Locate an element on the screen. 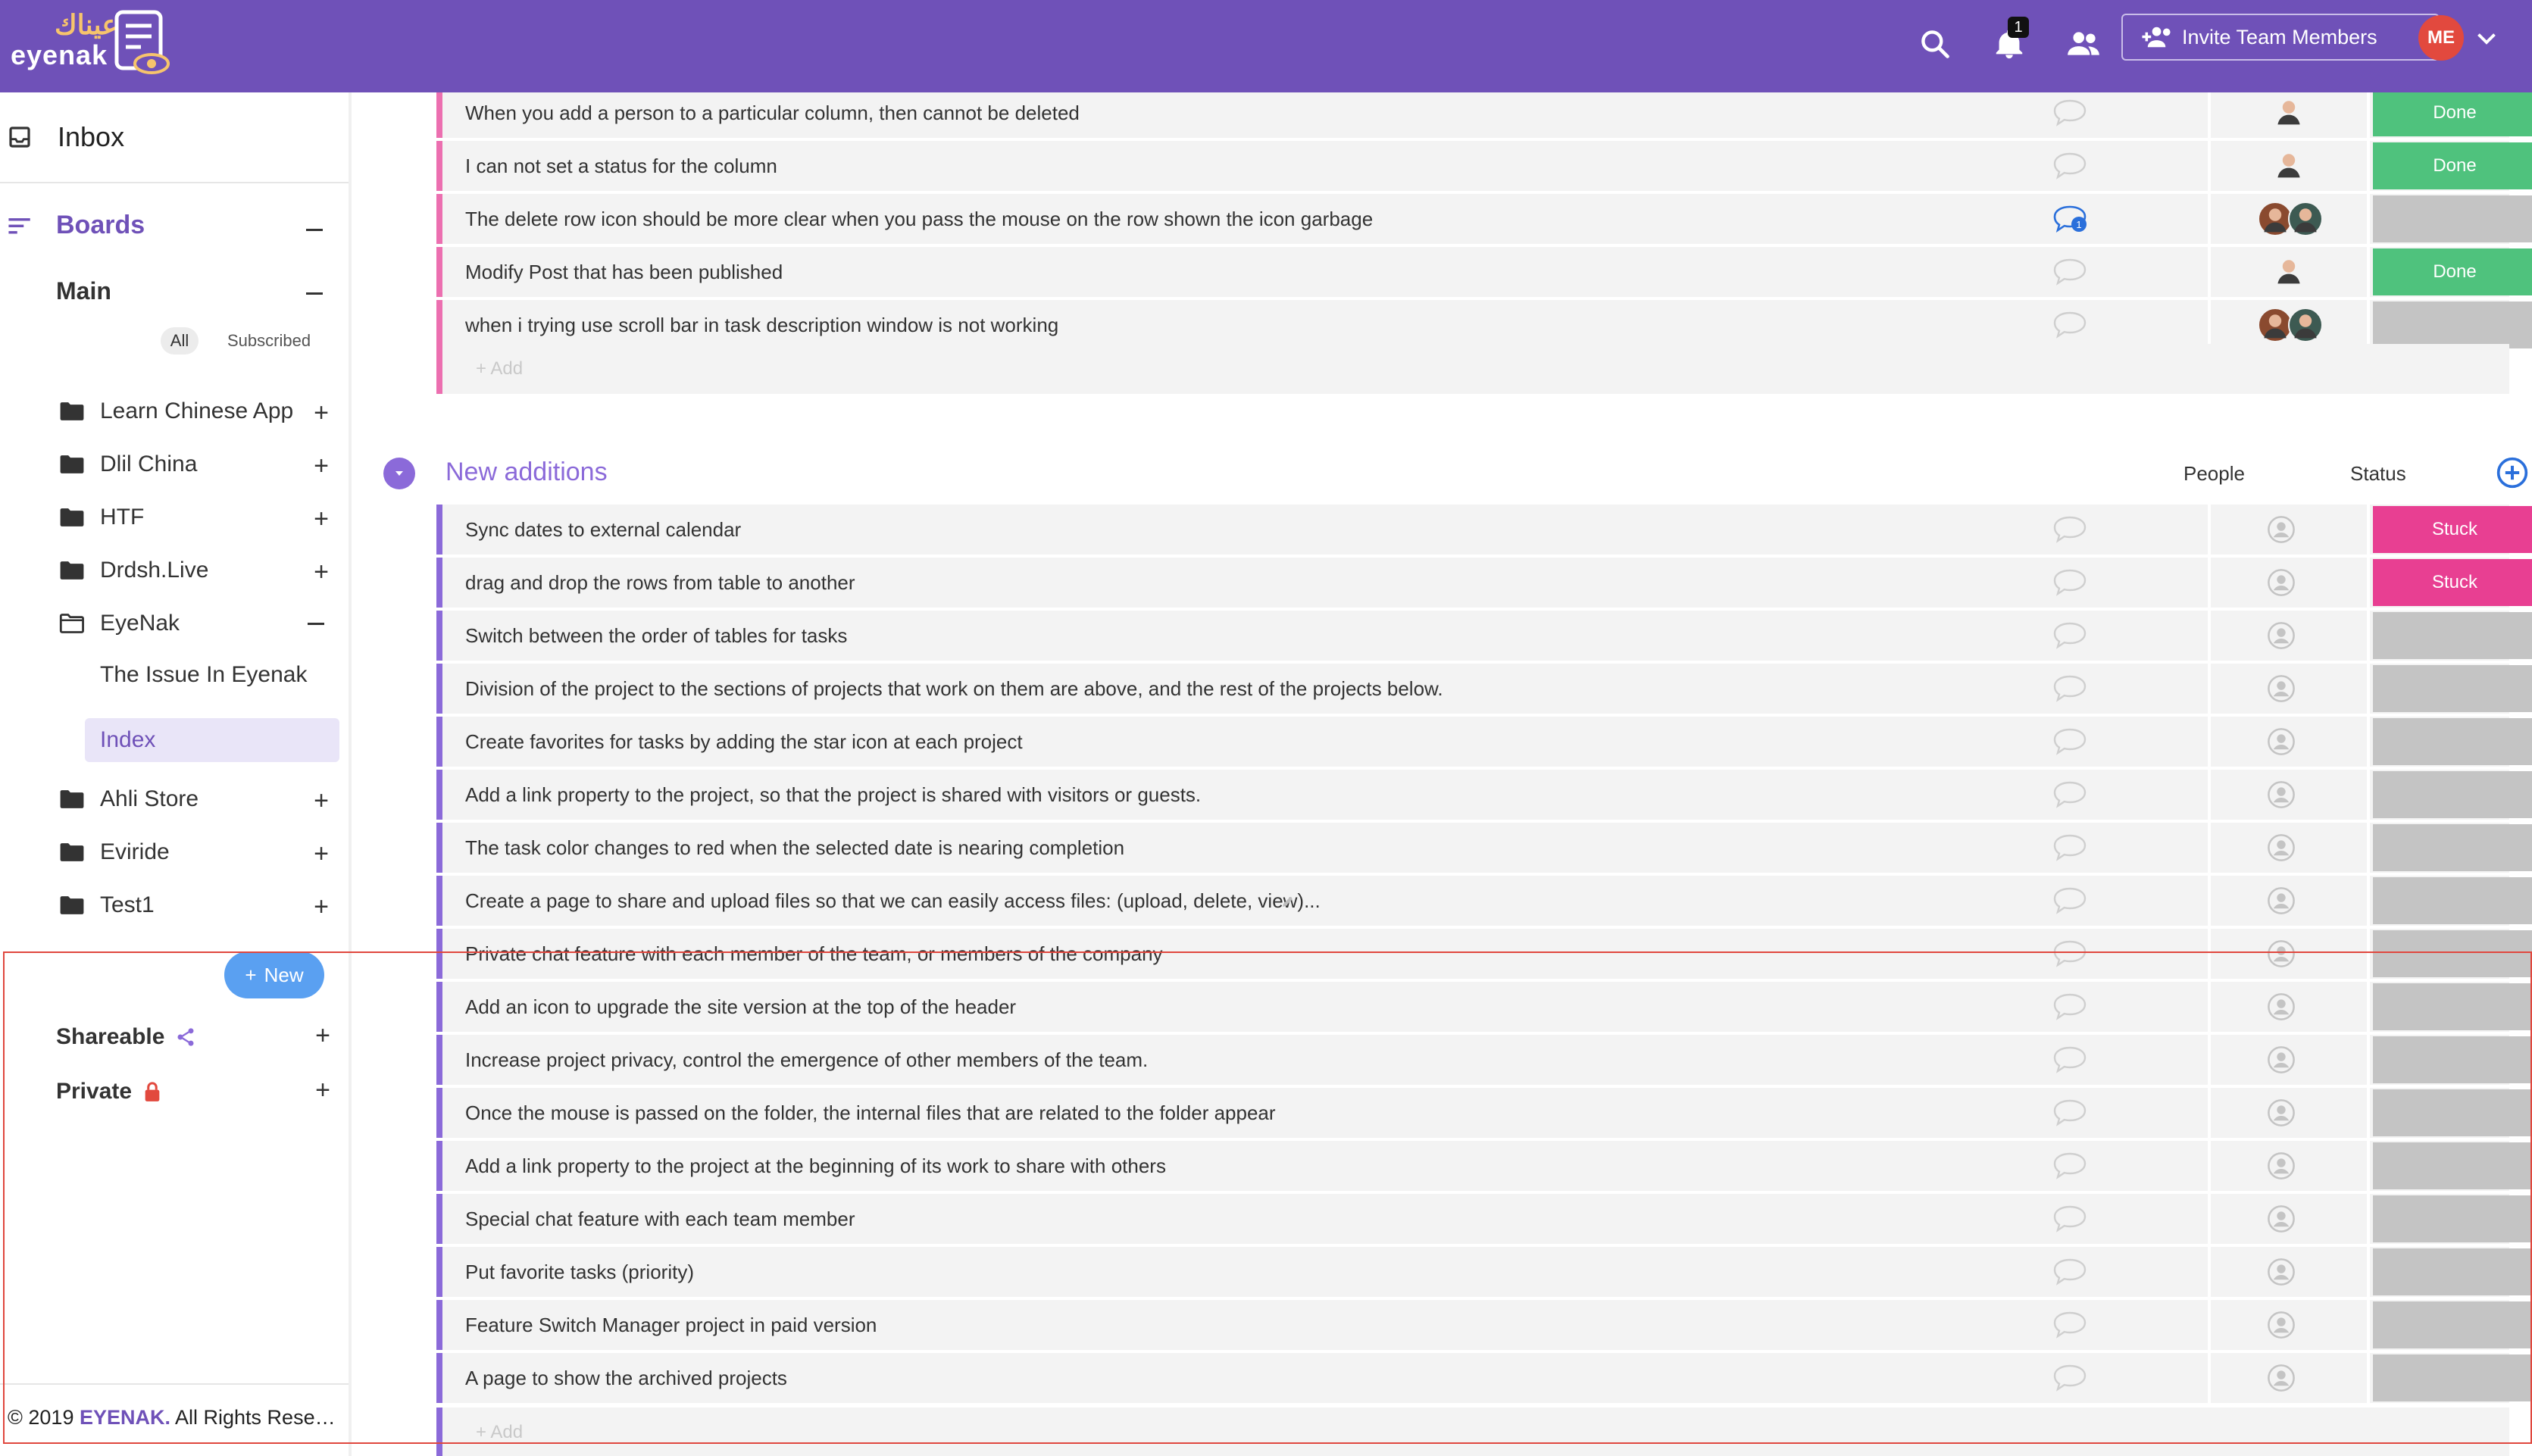 Image resolution: width=2532 pixels, height=1456 pixels. task-title: Put favorite tasks (priority) is located at coordinates (579, 1272).